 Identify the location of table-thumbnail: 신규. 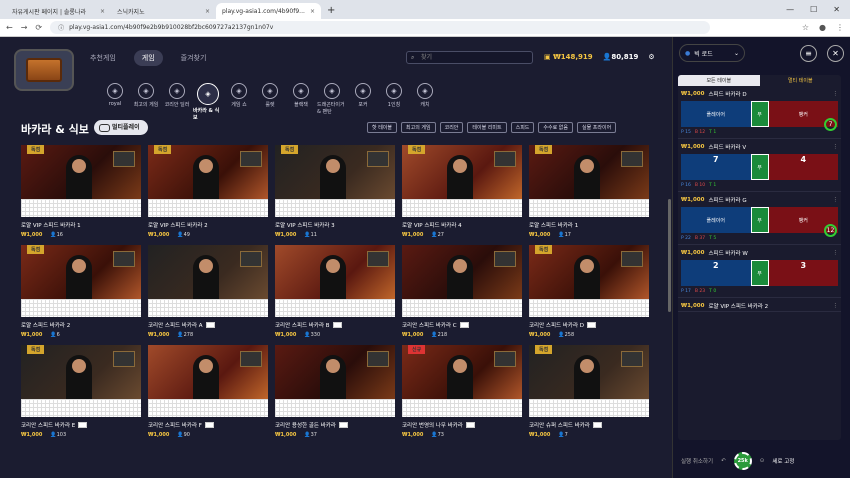
(462, 372).